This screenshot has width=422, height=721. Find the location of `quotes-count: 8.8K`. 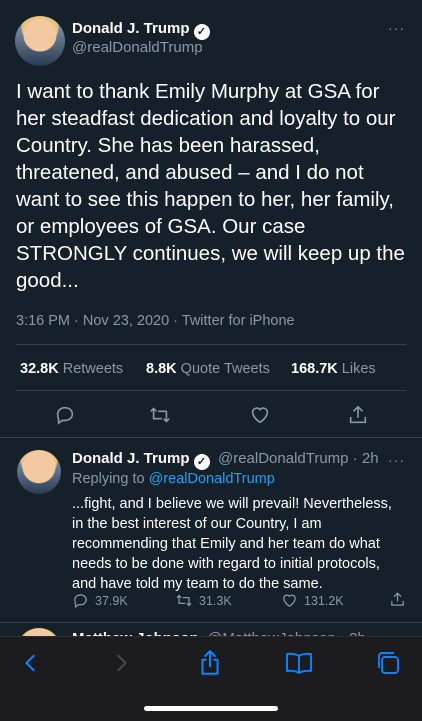

quotes-count: 8.8K is located at coordinates (161, 369).